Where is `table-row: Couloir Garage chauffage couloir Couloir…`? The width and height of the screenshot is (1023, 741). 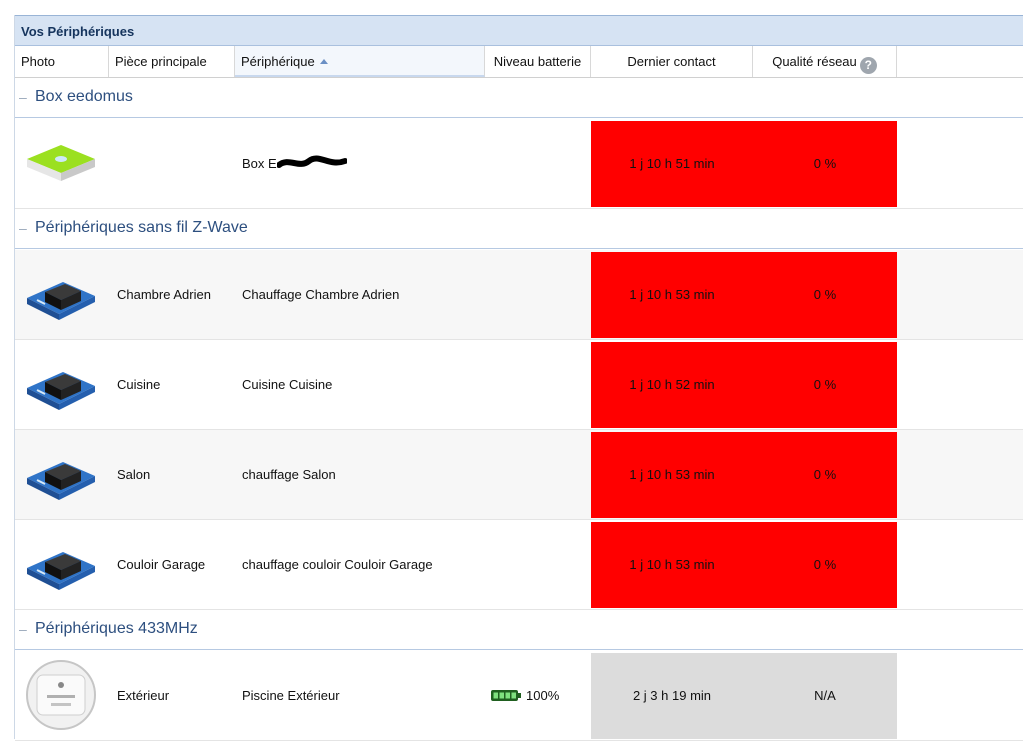
table-row: Couloir Garage chauffage couloir Couloir… is located at coordinates (519, 565).